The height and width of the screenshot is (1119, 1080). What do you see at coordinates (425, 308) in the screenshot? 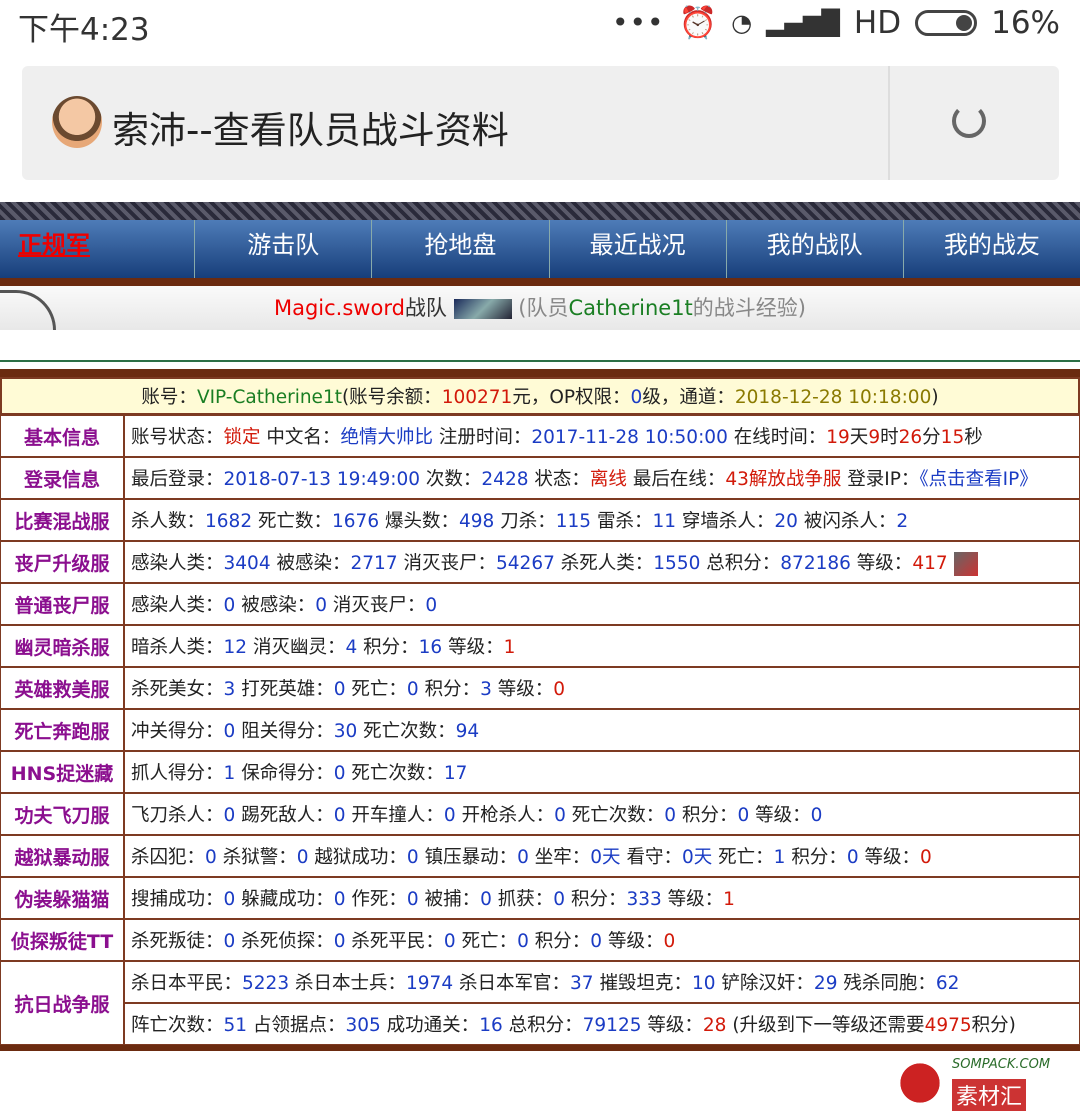
I see `team-suffix: 战队` at bounding box center [425, 308].